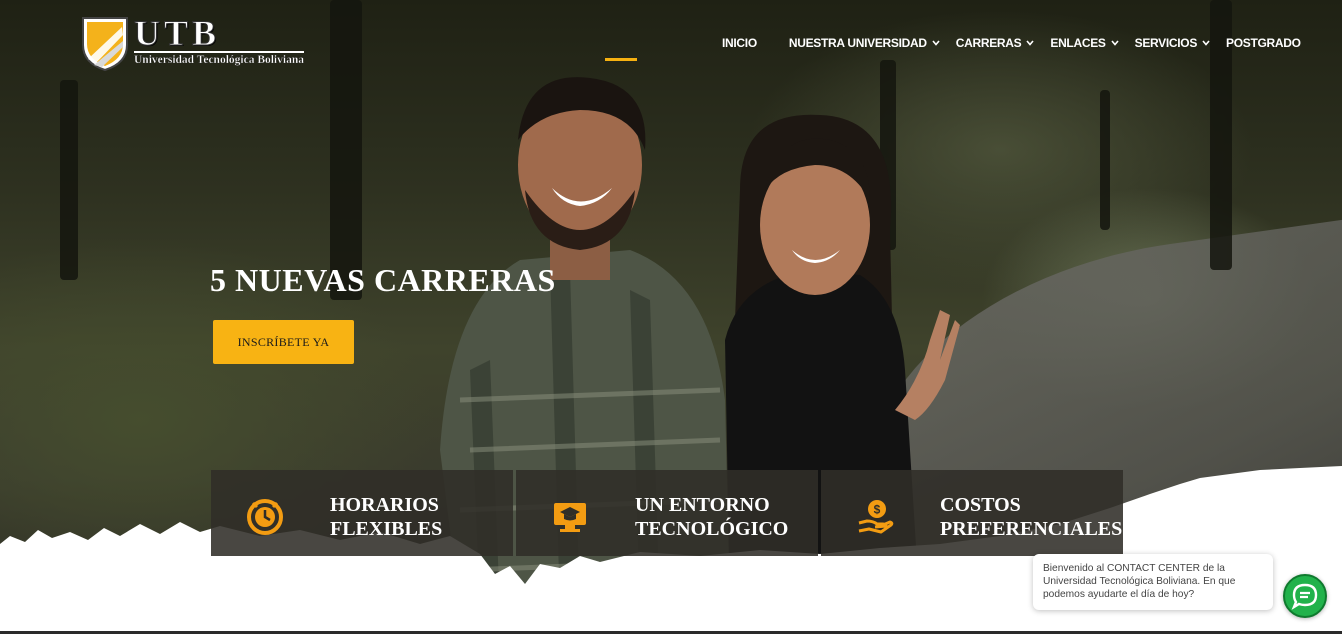 This screenshot has height=634, width=1342. I want to click on feature-card-entorno: UN ENTORNO TECNOLÓGICO, so click(667, 513).